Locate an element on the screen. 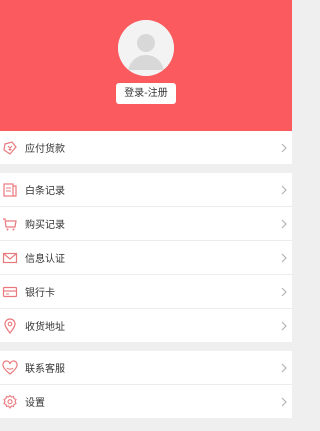 This screenshot has width=320, height=431. menu-section-support: 联系客服 设置 is located at coordinates (146, 384).